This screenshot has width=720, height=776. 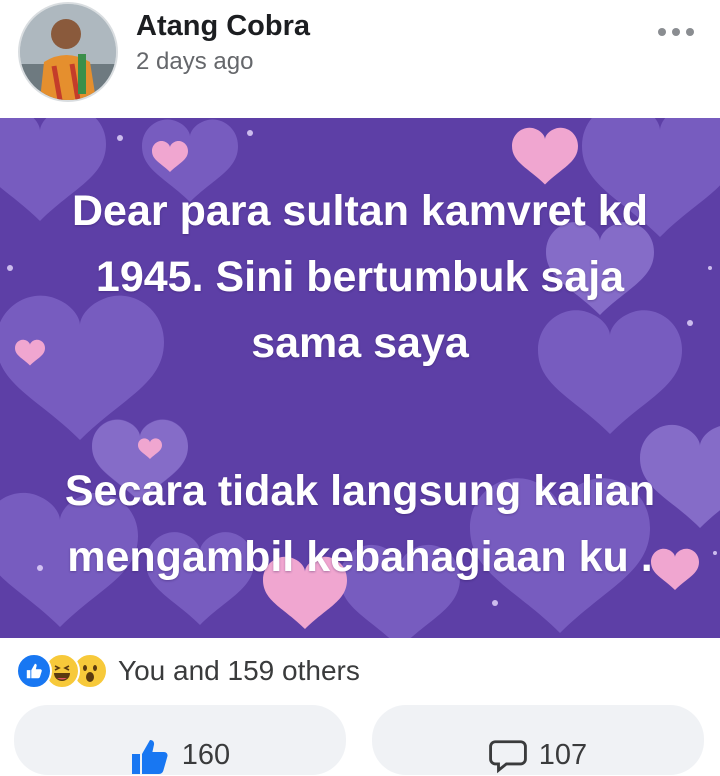 What do you see at coordinates (194, 62) in the screenshot?
I see `post-timestamp: 2 days ago` at bounding box center [194, 62].